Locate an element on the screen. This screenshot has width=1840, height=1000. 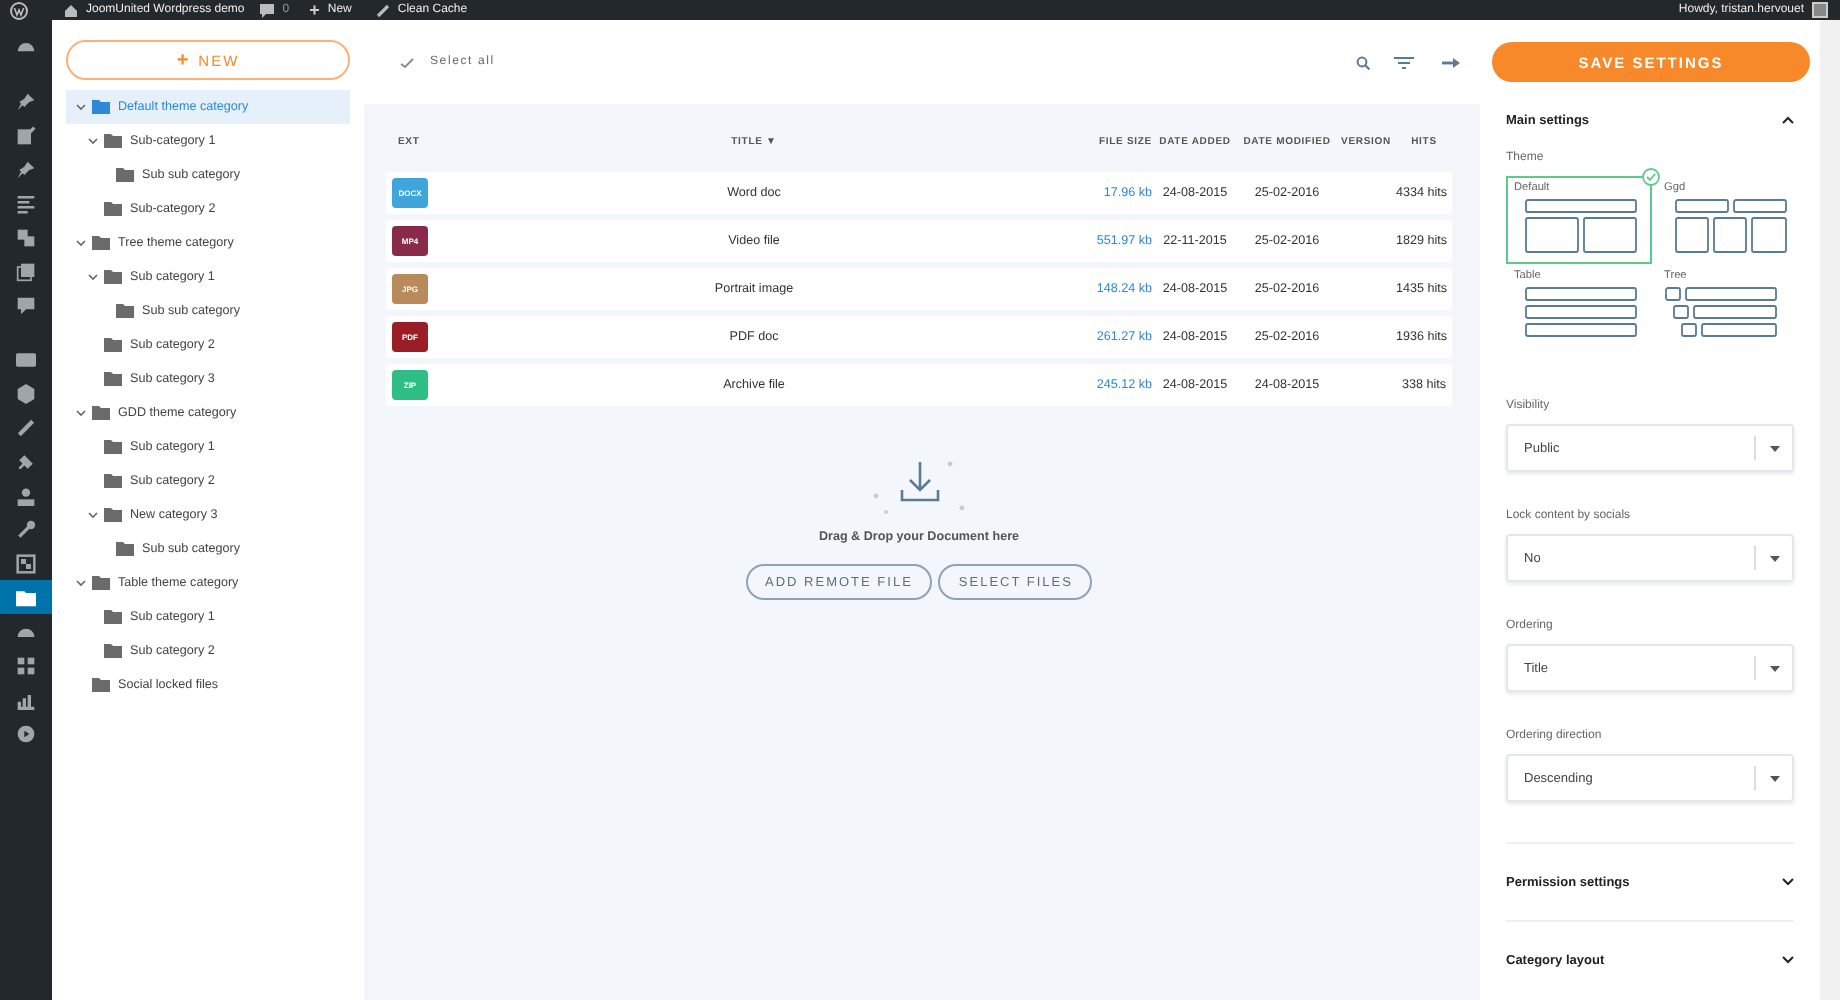
chevron-up-icon is located at coordinates (1788, 120).